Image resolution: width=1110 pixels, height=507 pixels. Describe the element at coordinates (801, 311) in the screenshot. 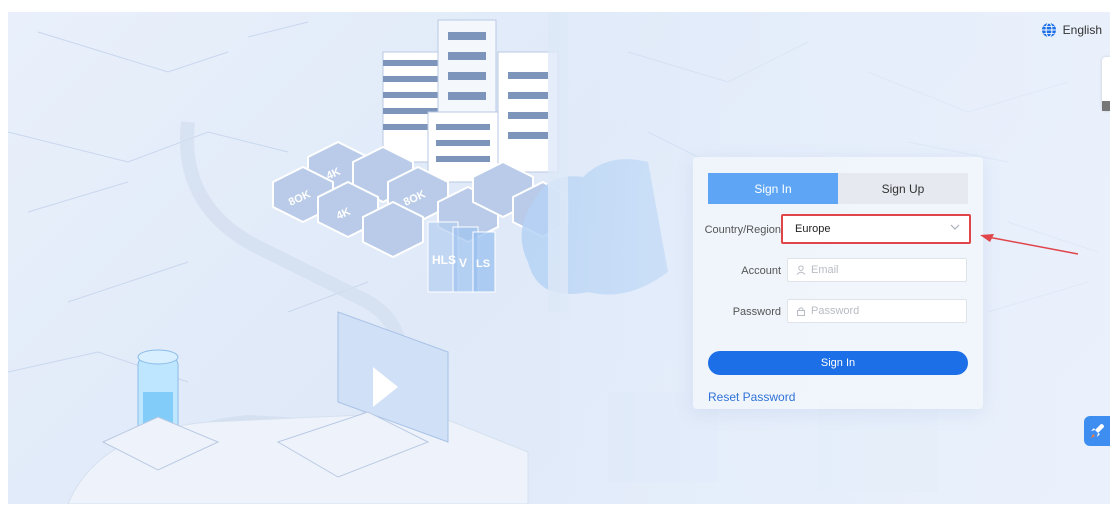

I see `lock-icon` at that location.